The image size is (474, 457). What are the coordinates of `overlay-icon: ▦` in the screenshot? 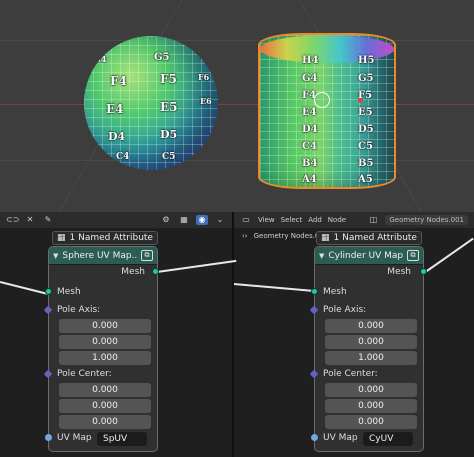 It's located at (184, 220).